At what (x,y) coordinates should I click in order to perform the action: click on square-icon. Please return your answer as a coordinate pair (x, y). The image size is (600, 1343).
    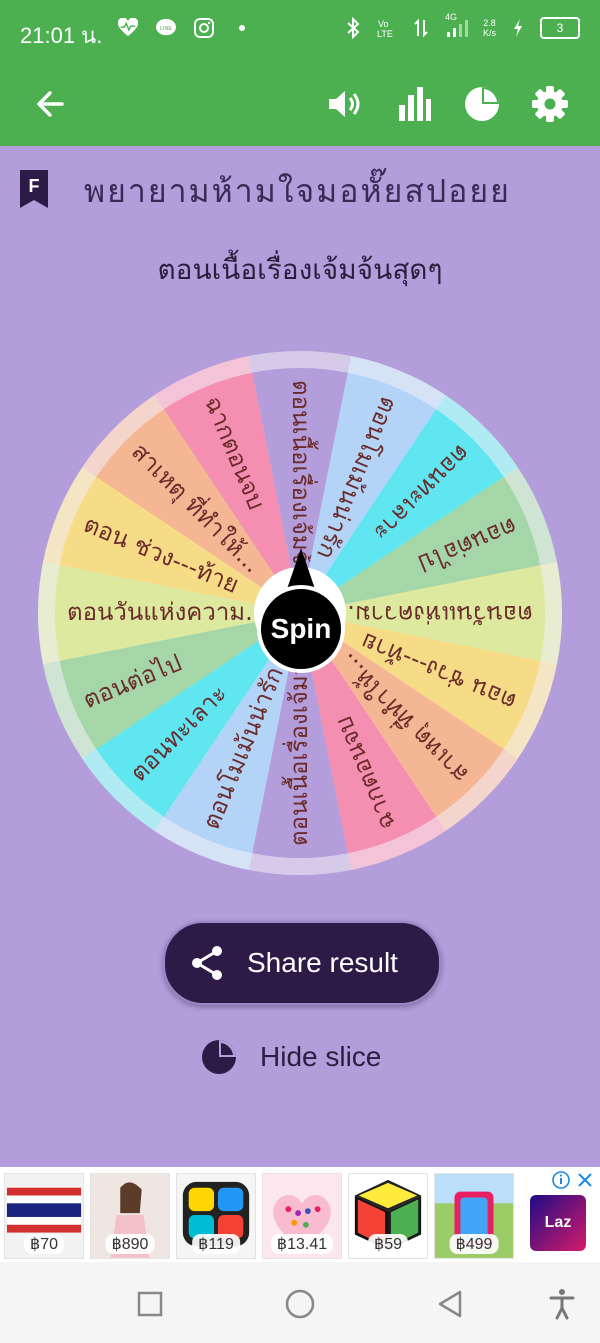
    Looking at the image, I should click on (150, 1304).